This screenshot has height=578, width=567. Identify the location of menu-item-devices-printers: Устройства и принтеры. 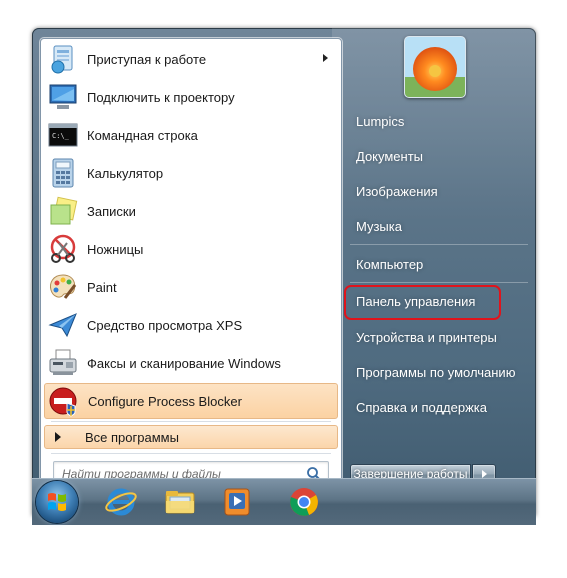
(433, 338).